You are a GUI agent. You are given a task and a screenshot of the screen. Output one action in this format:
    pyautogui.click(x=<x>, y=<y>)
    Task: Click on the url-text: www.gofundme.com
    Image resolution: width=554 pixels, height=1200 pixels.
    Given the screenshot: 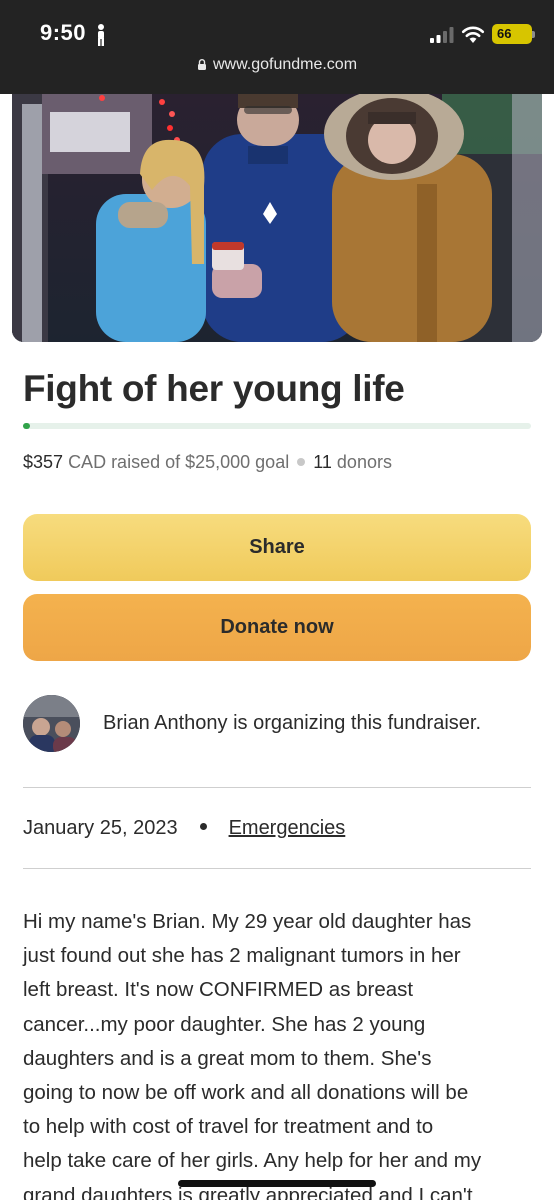 What is the action you would take?
    pyautogui.click(x=285, y=64)
    